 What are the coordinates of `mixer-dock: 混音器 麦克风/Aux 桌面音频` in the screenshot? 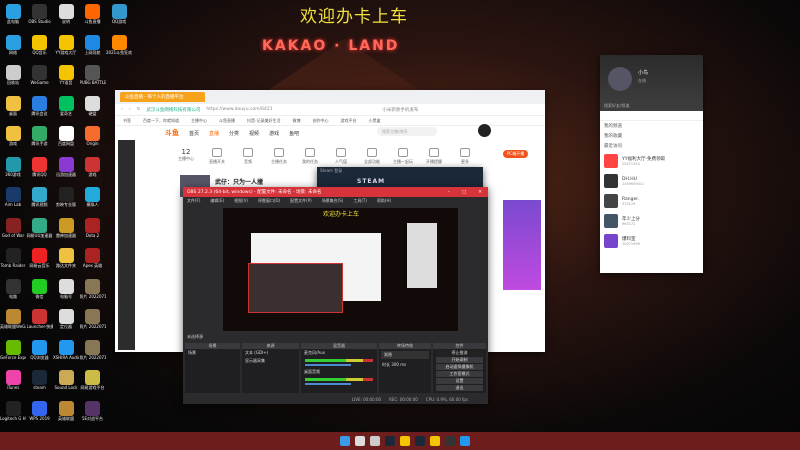 It's located at (339, 368).